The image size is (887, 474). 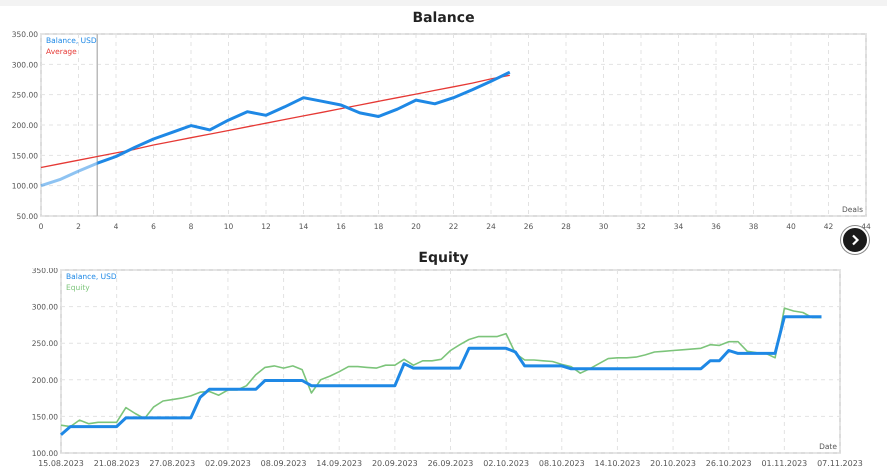 I want to click on axis-label: 02.09.2023, so click(x=228, y=463).